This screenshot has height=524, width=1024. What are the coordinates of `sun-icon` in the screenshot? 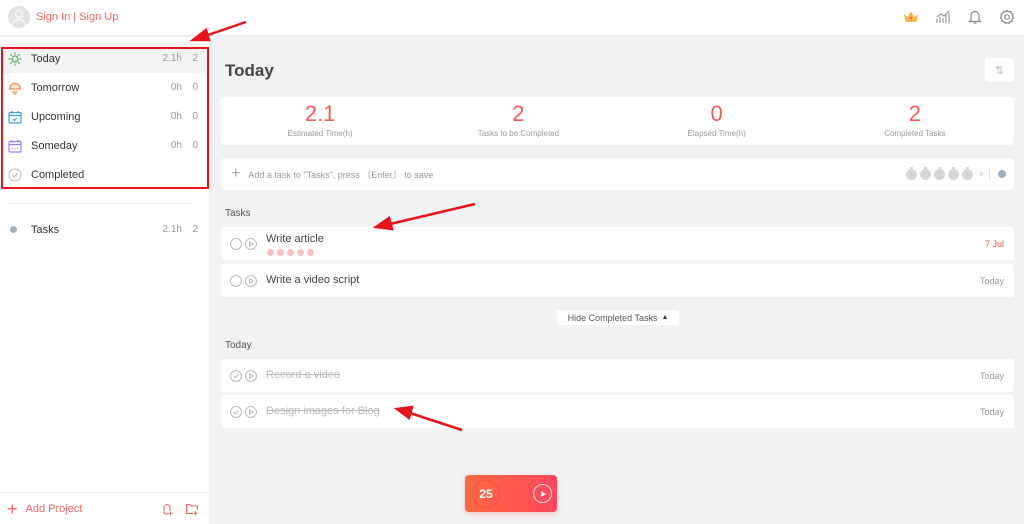 It's located at (15, 59).